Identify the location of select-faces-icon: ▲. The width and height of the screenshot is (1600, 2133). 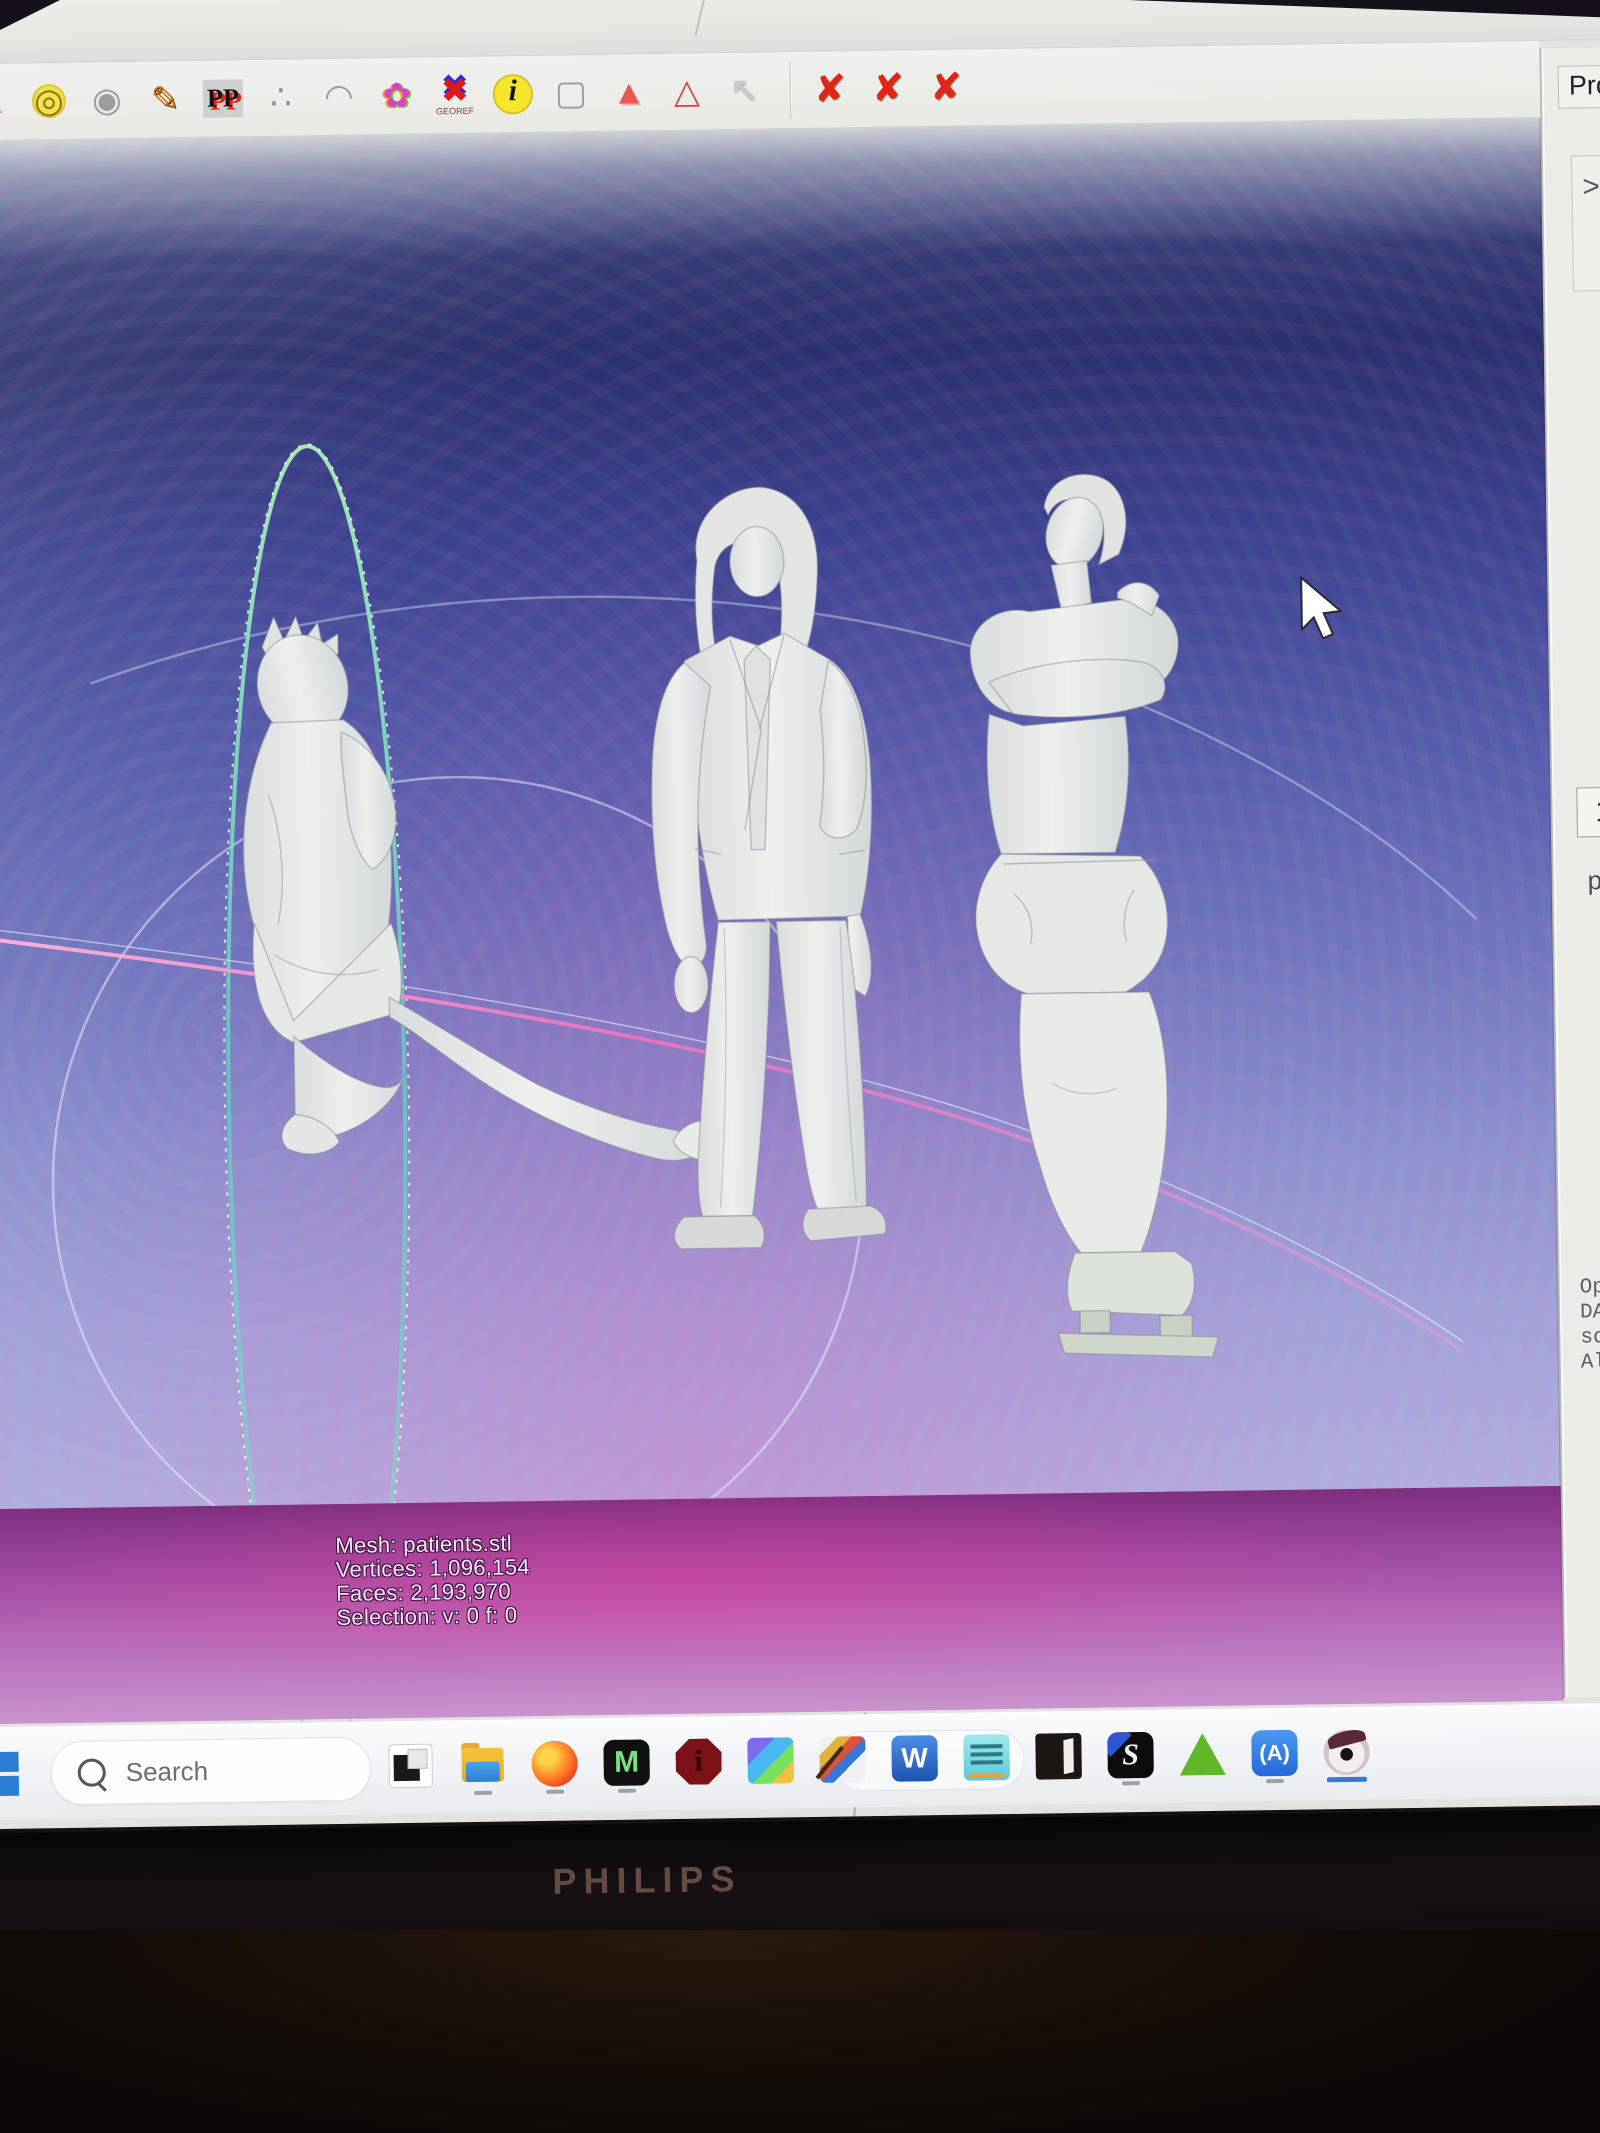
(628, 92).